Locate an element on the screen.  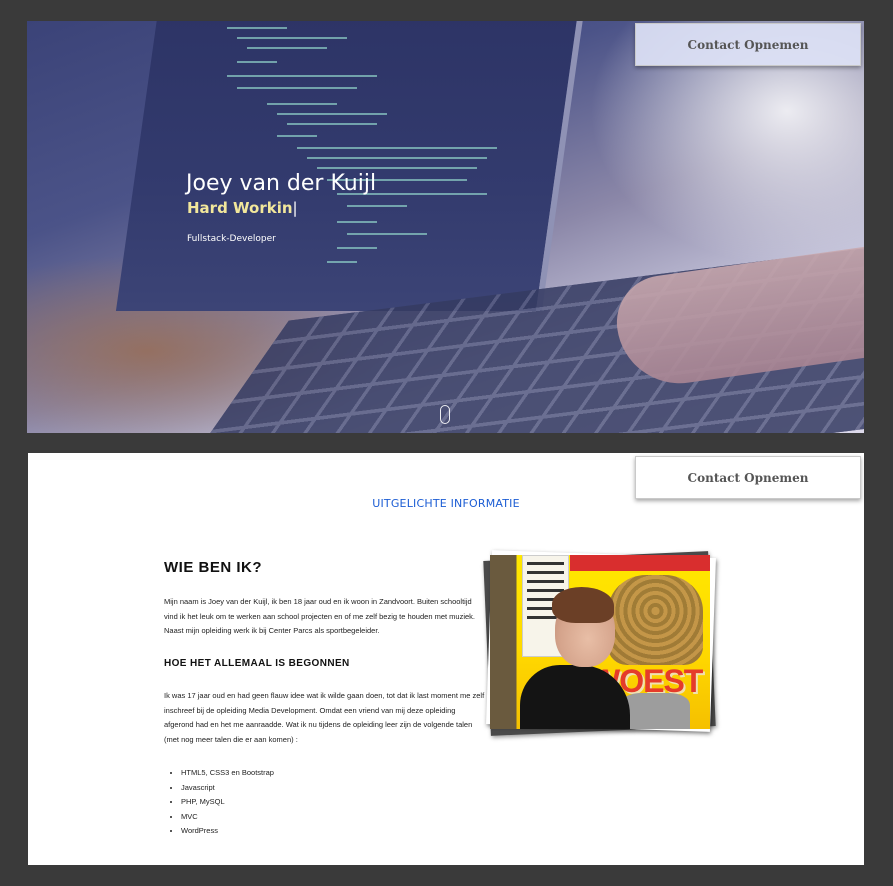
contact-button-content: Contact Opnemen is located at coordinates (748, 477).